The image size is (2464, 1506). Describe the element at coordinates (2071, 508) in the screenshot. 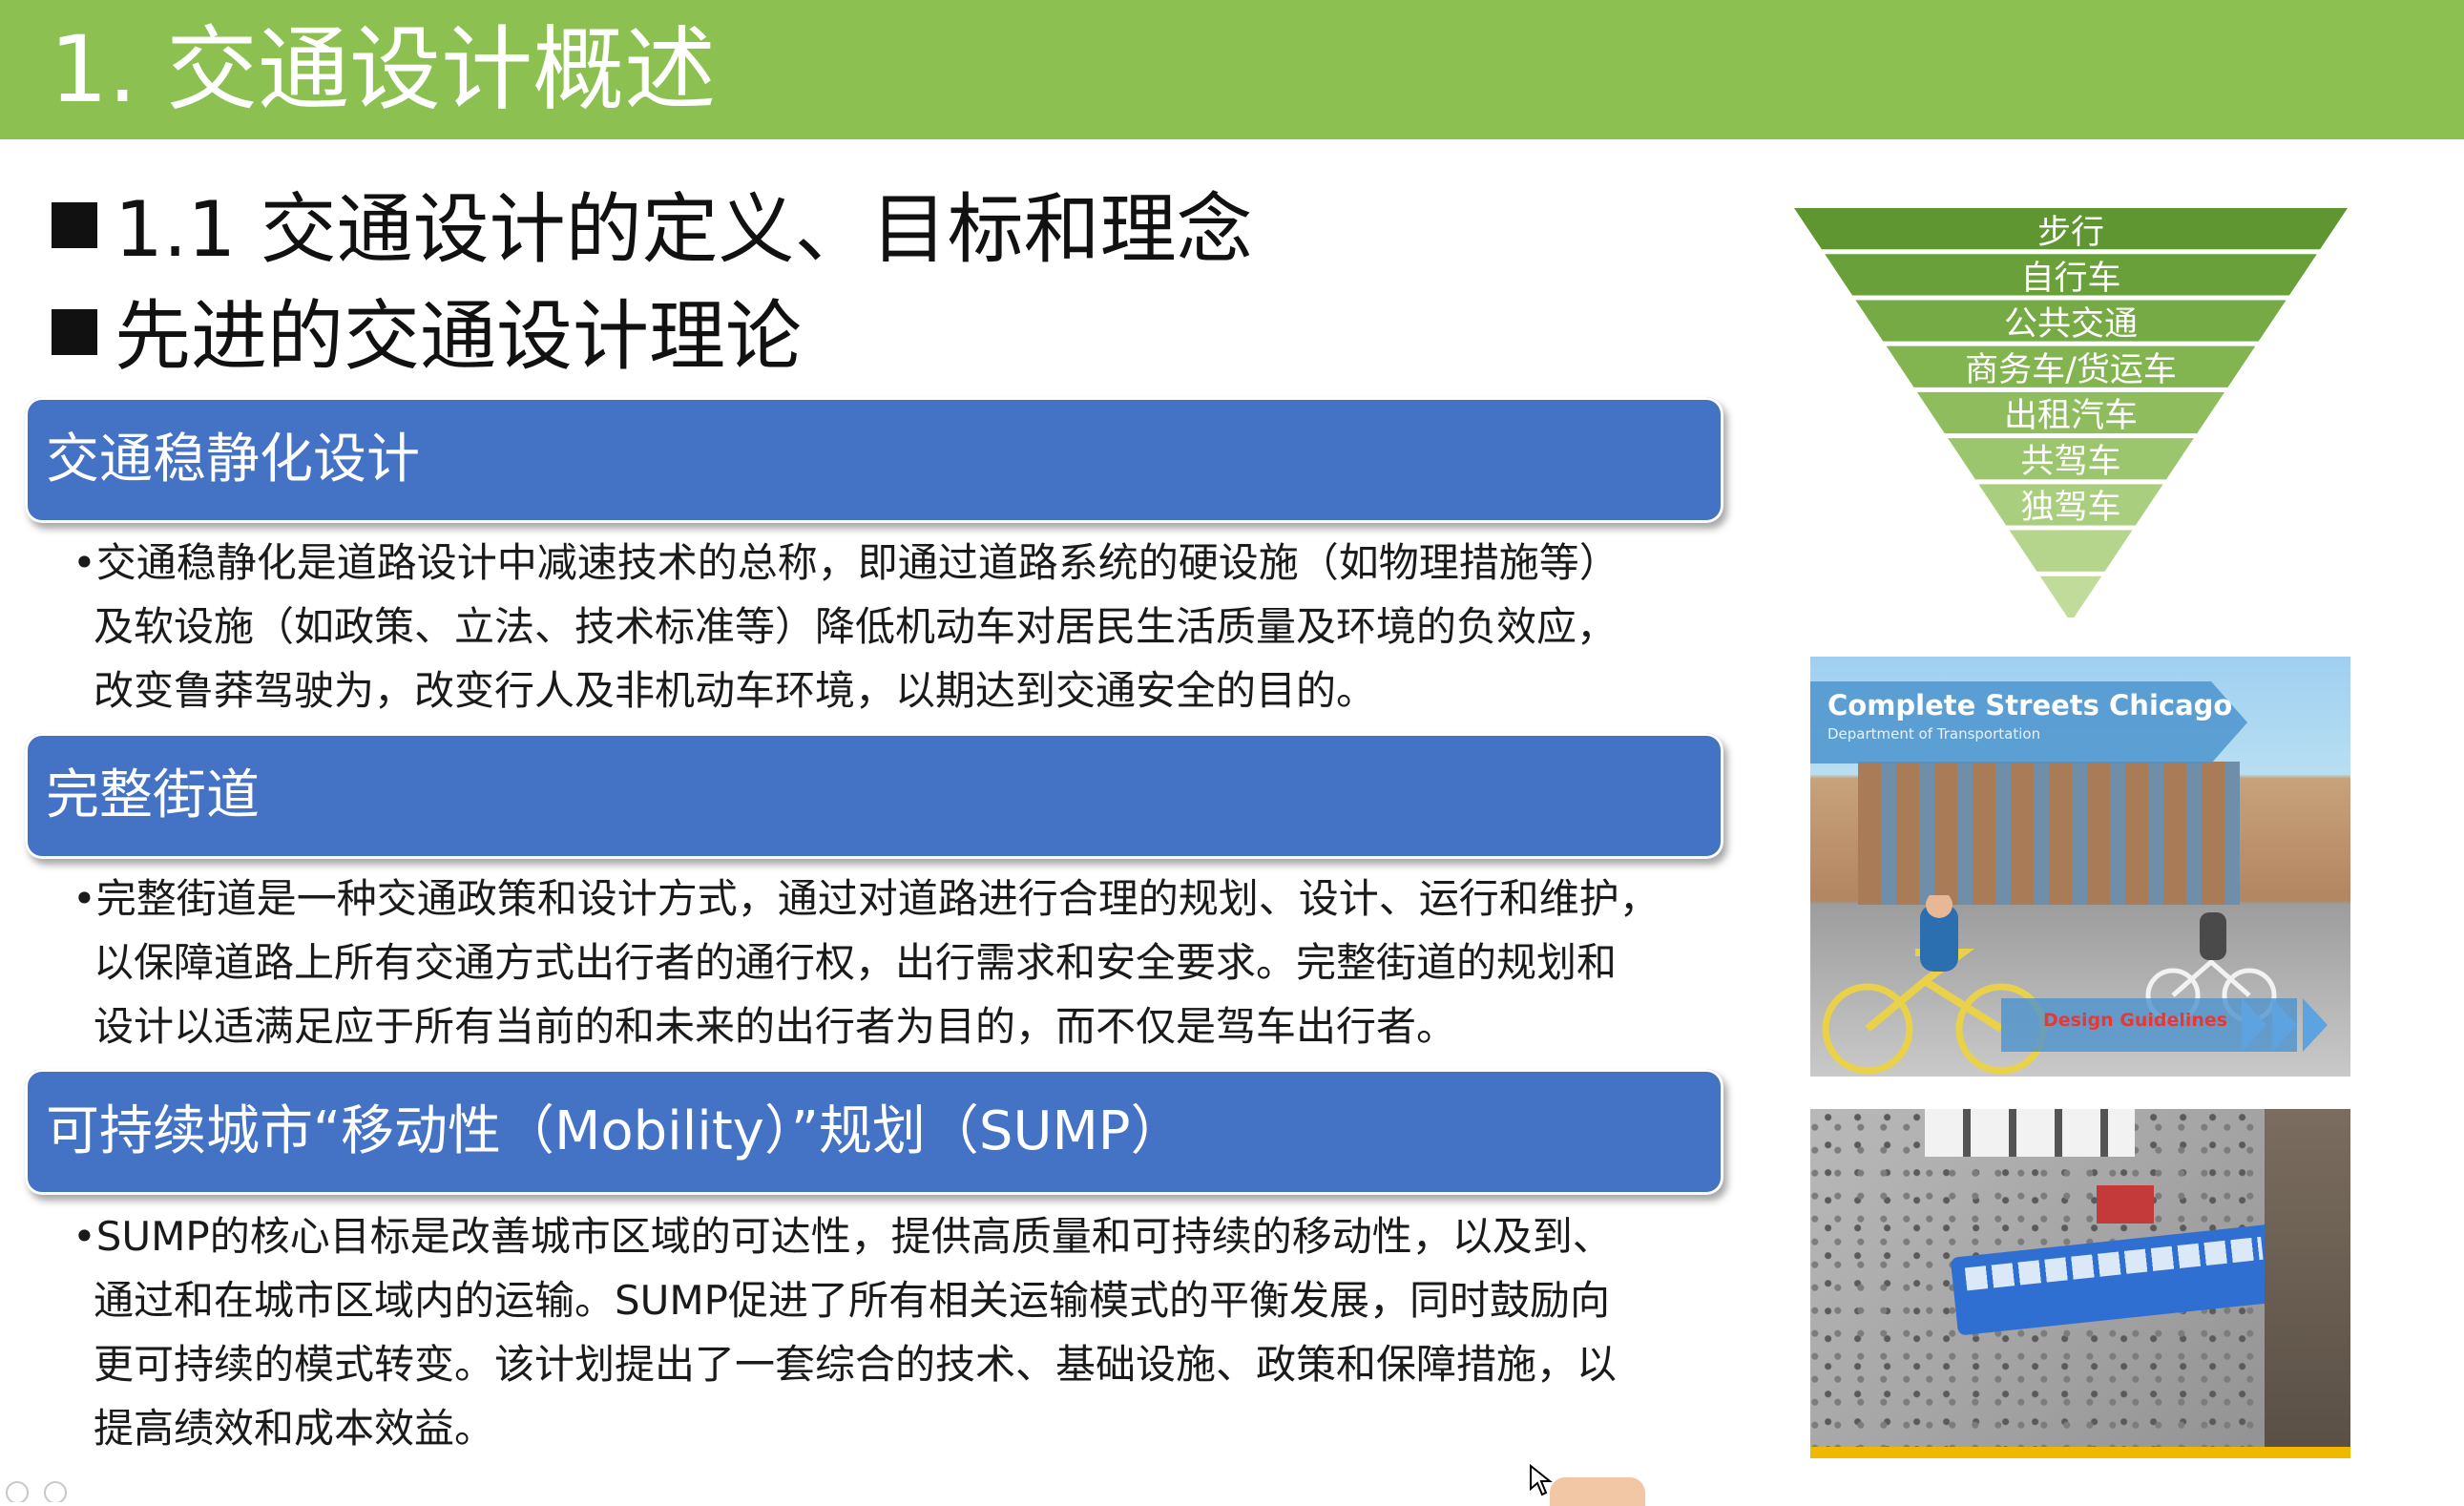

I see `pyramid-level-single-driver: 独驾车` at that location.